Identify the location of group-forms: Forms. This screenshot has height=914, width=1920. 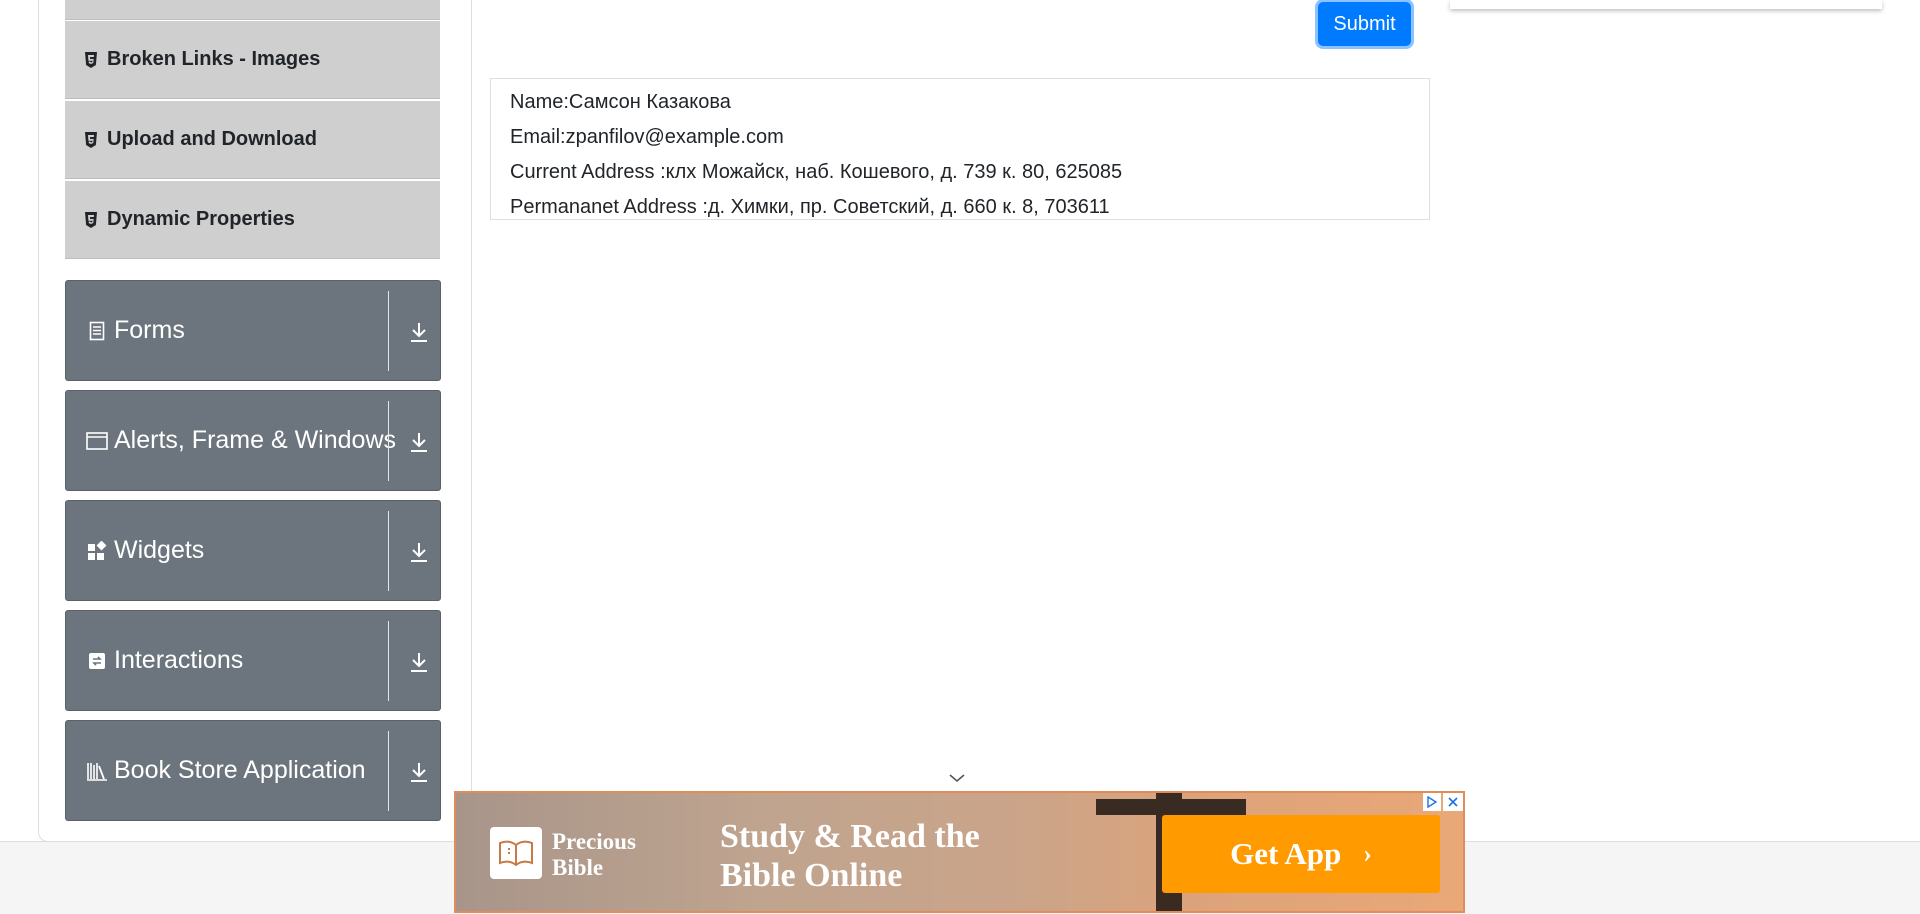
(253, 330).